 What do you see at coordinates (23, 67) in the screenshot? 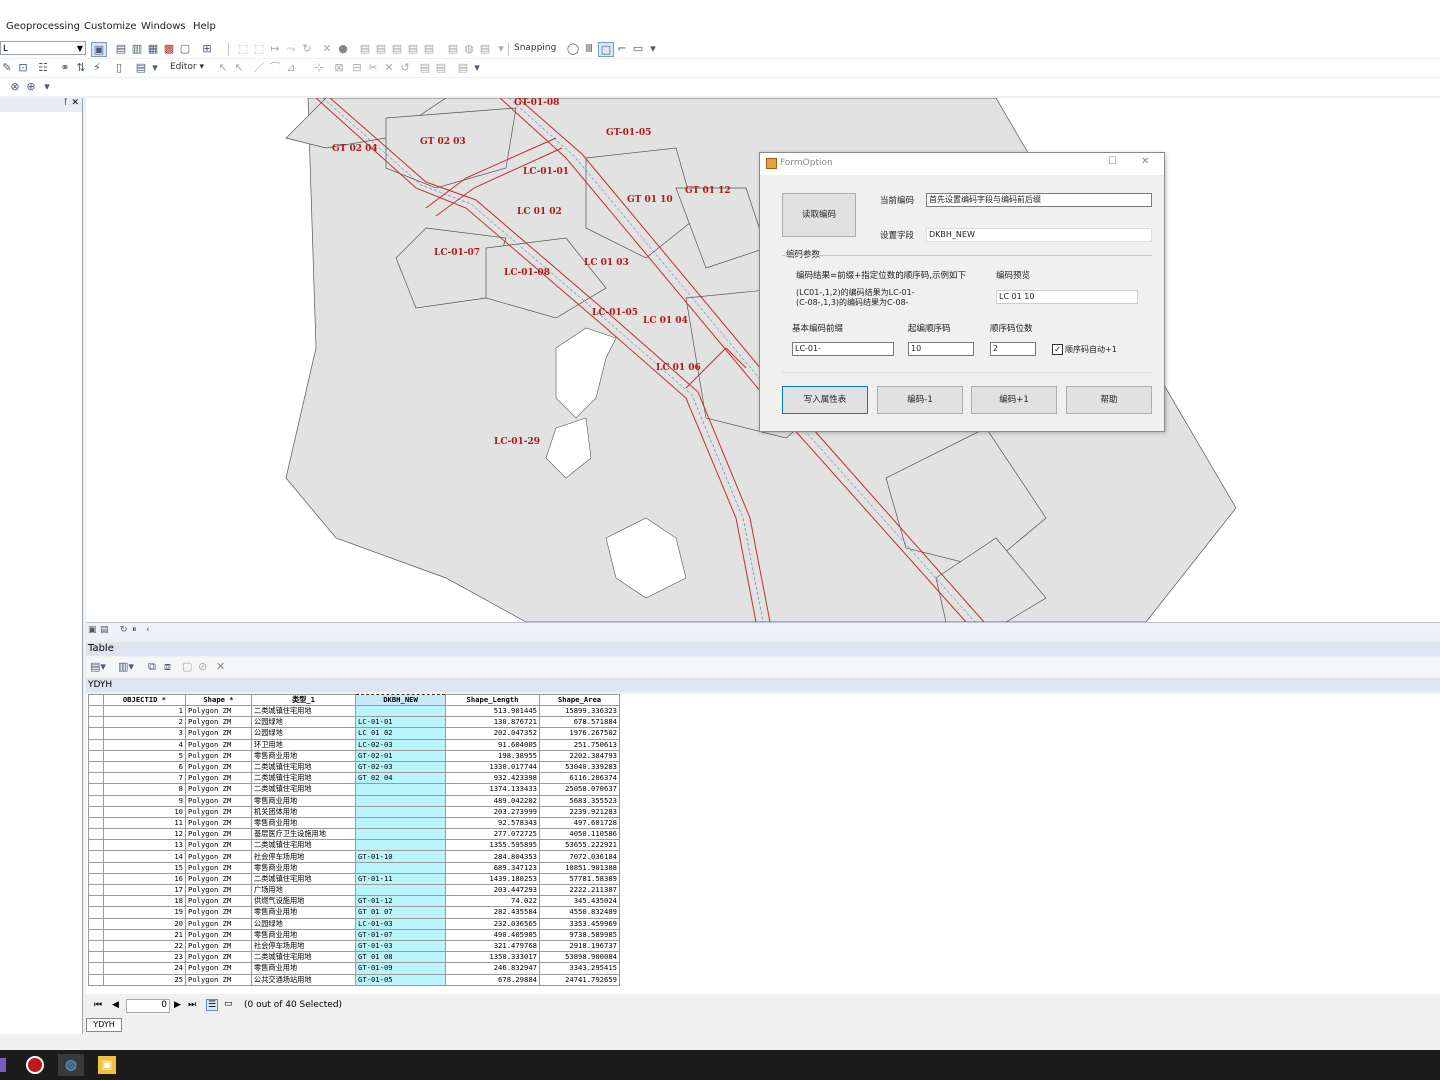
I see `text-icon: ⊡` at bounding box center [23, 67].